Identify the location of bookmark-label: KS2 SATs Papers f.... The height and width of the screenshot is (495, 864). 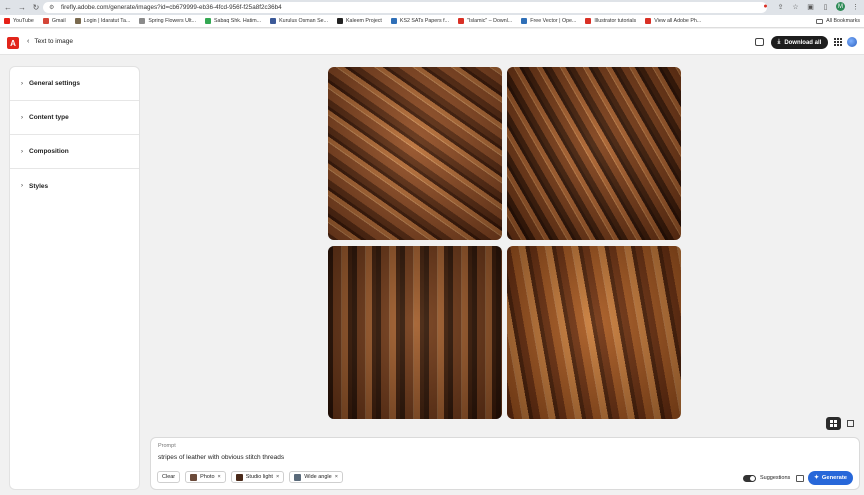
(424, 21).